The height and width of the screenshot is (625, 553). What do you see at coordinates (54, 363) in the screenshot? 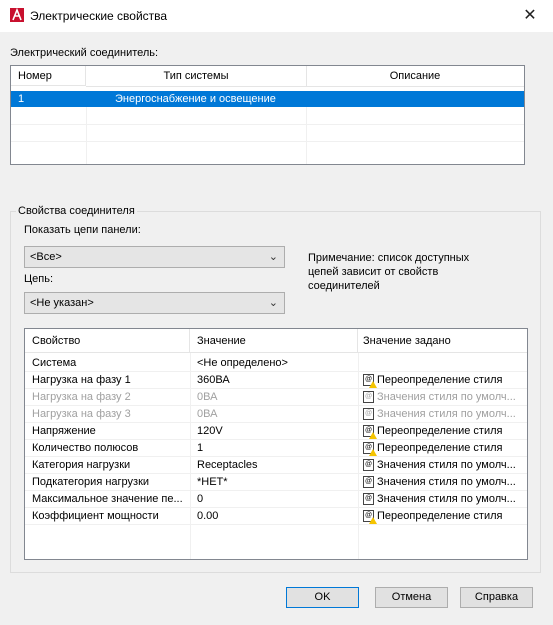
I see `property-name: Система` at bounding box center [54, 363].